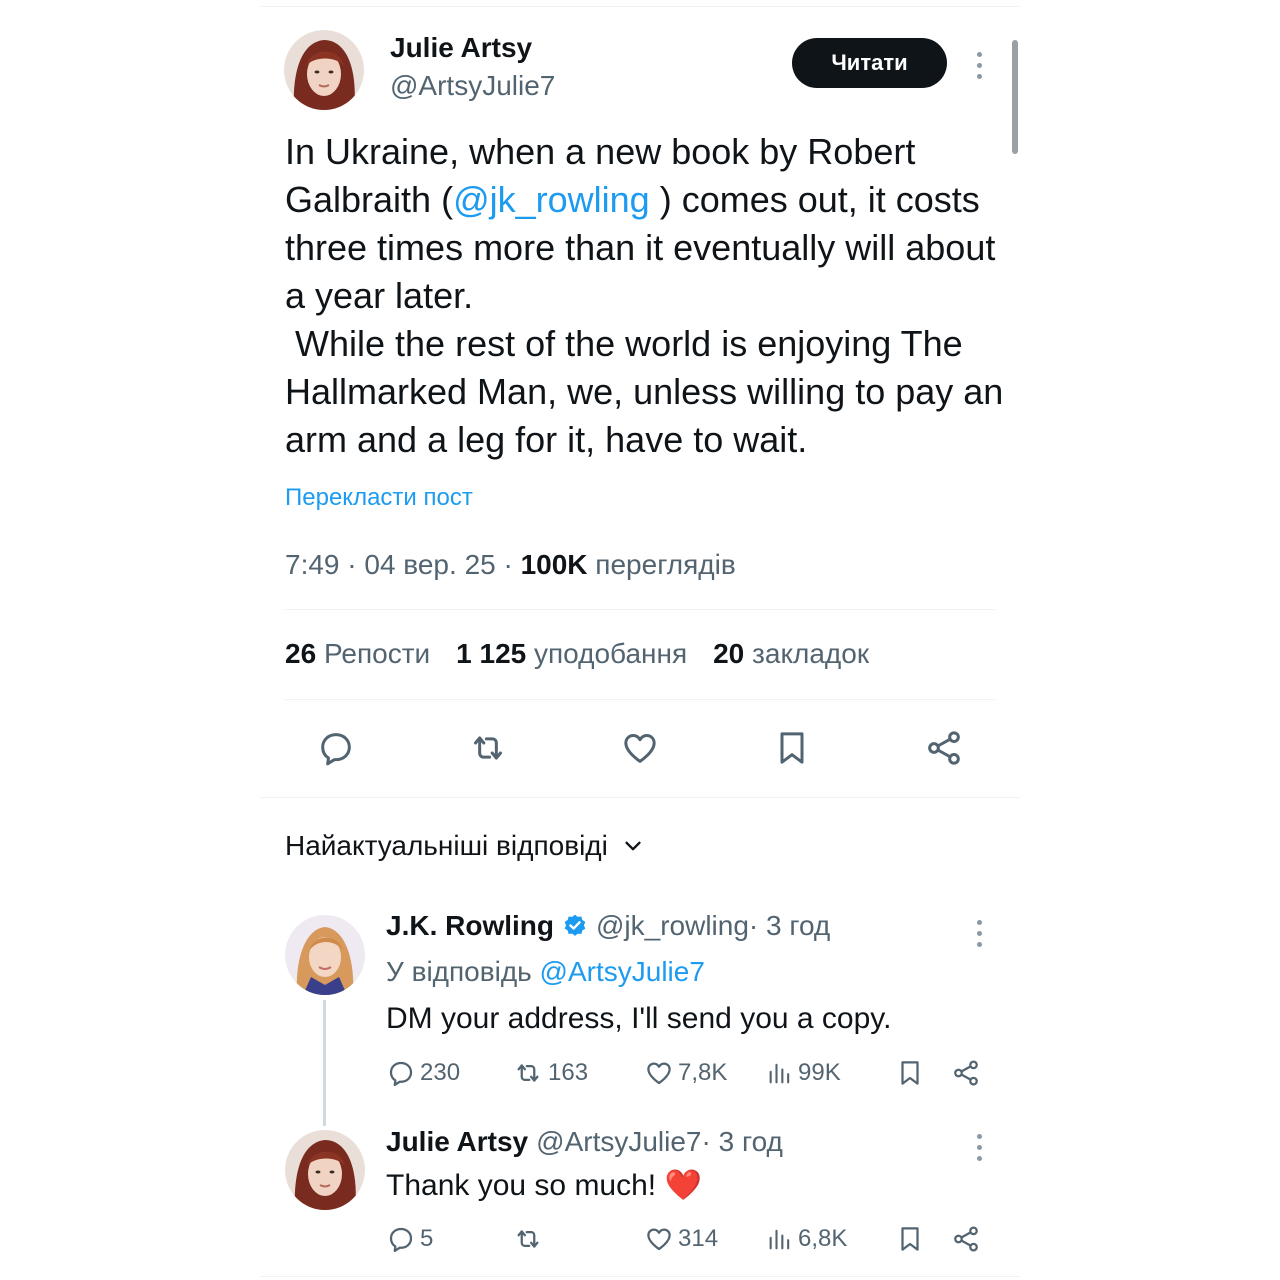 This screenshot has height=1280, width=1280. I want to click on reposts-stat: 26 Репости, so click(357, 654).